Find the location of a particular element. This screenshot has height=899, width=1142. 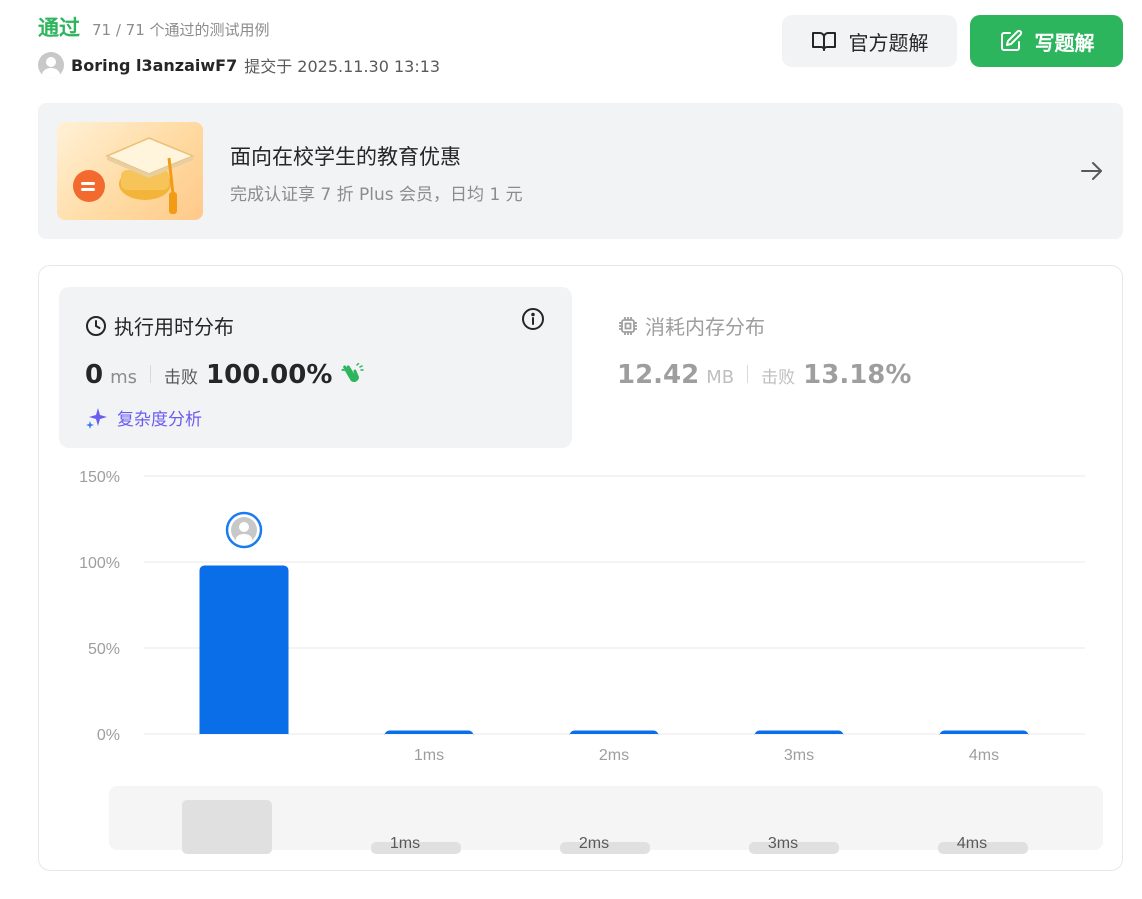

chip-icon is located at coordinates (628, 325).